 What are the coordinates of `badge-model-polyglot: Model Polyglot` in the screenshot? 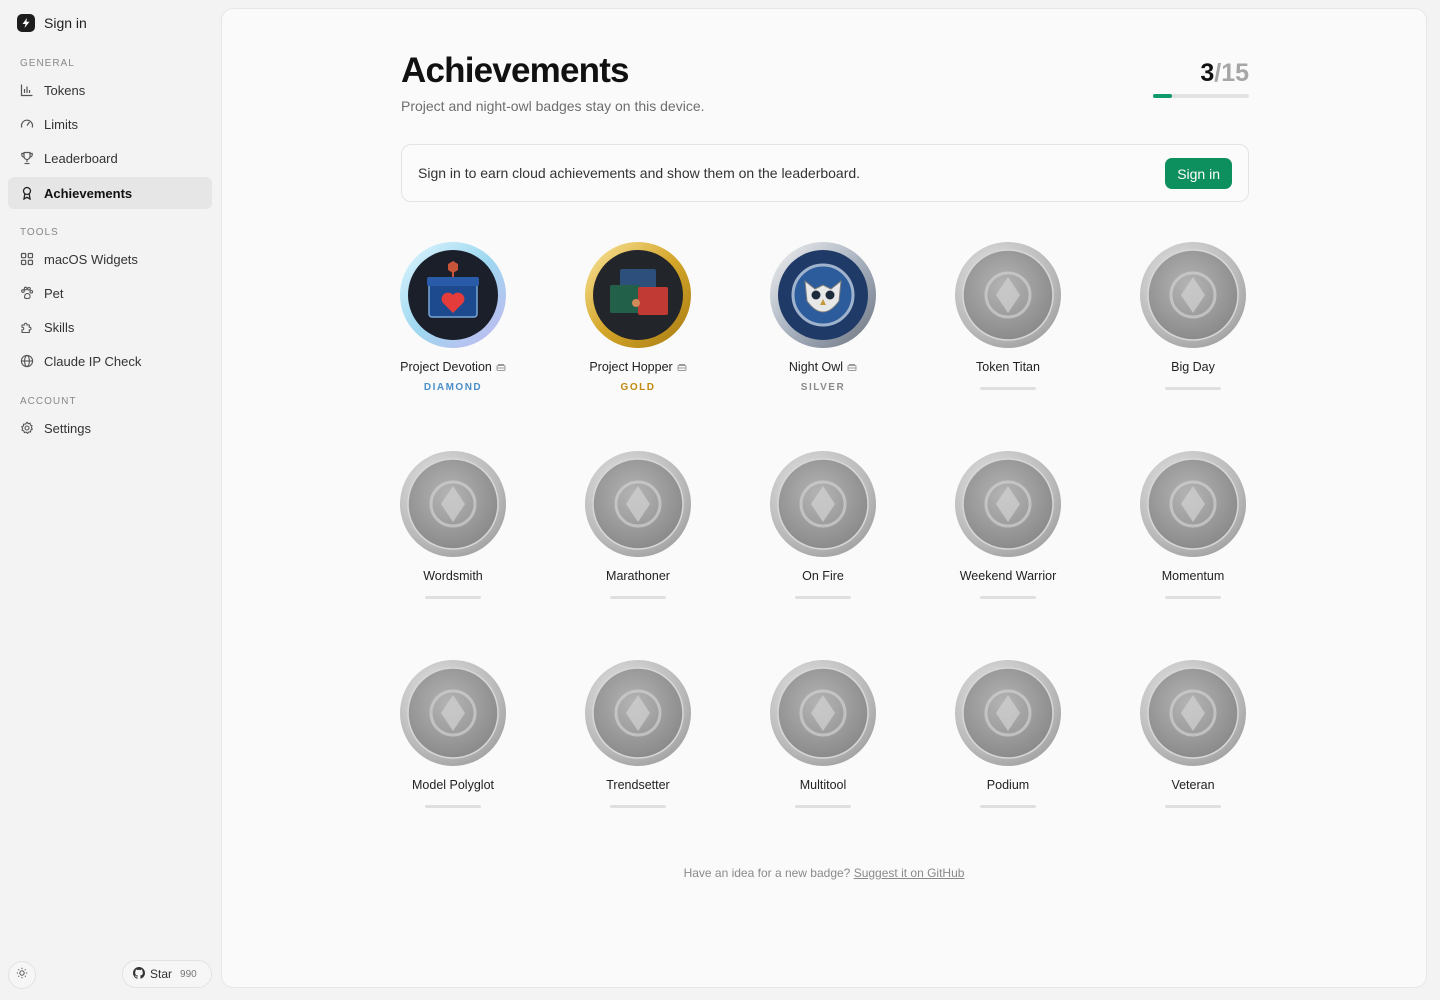 It's located at (453, 744).